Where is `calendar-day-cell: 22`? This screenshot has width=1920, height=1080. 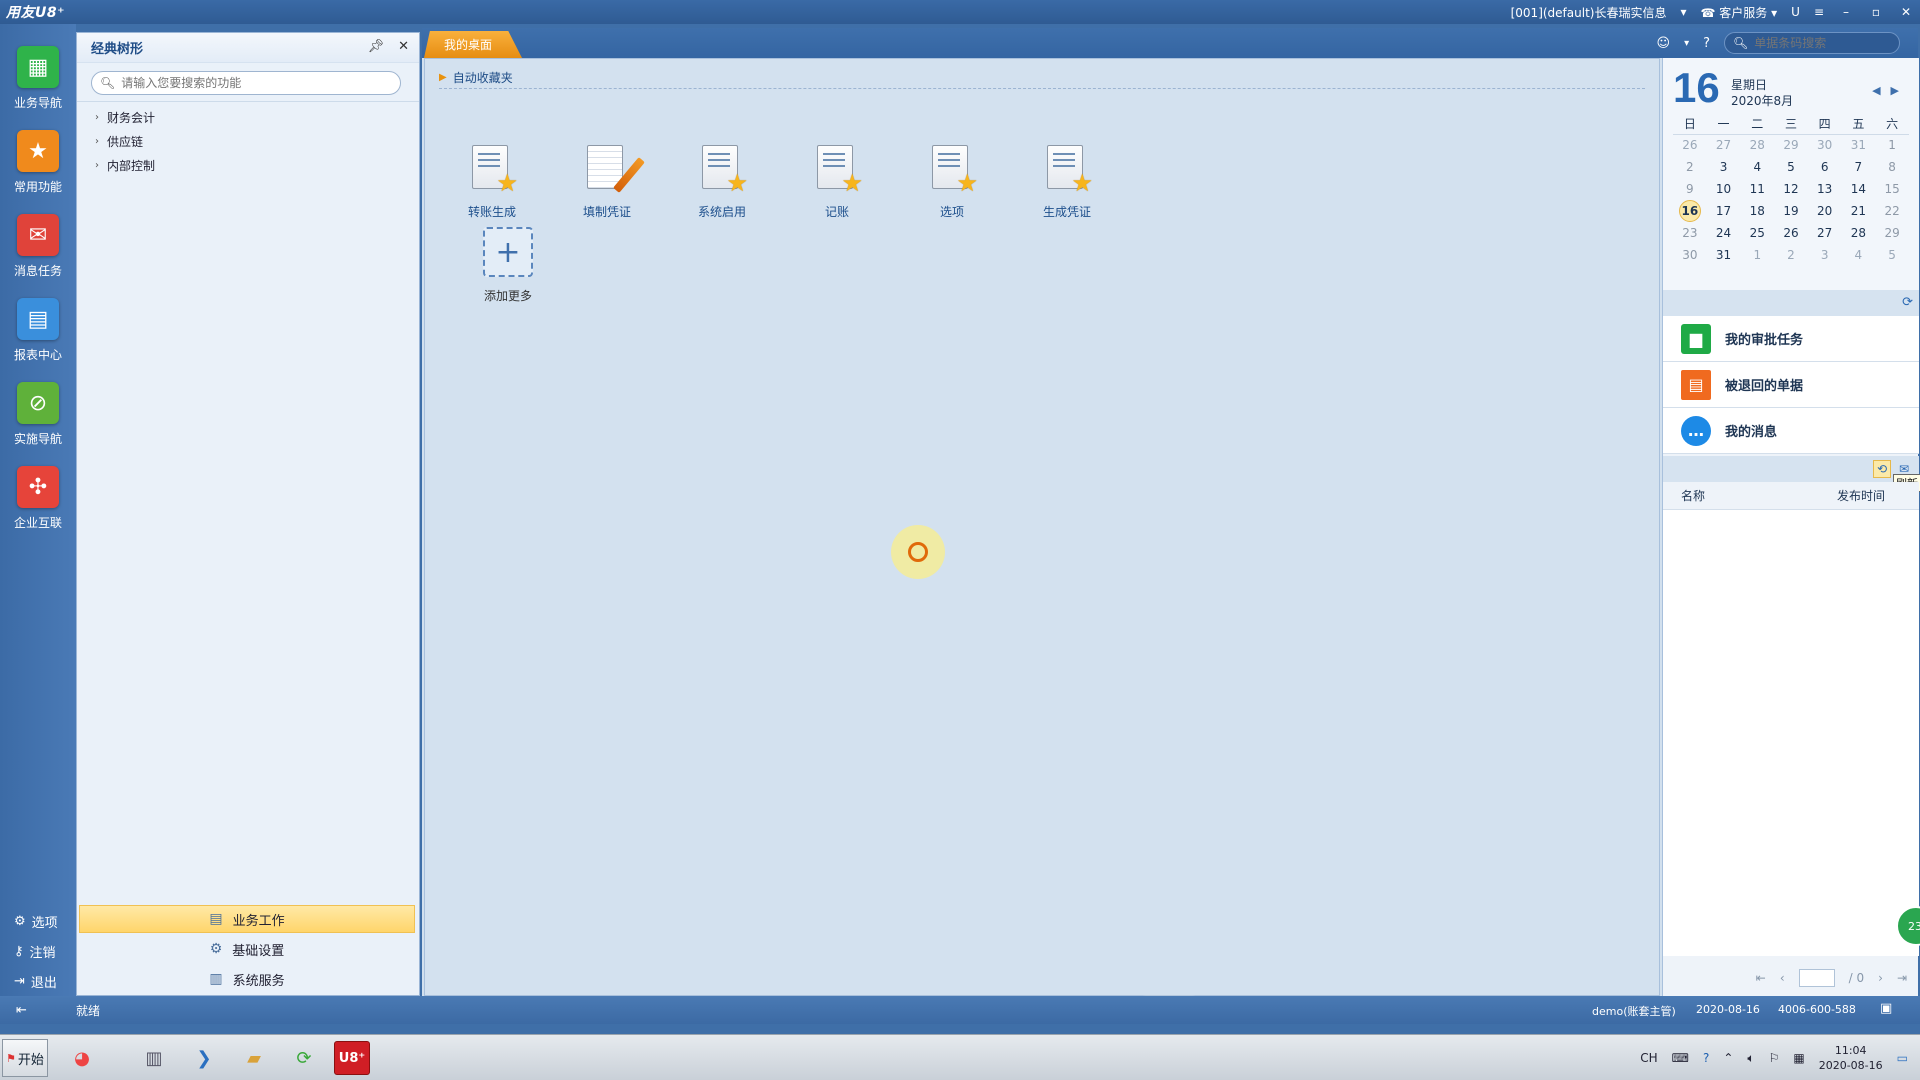 calendar-day-cell: 22 is located at coordinates (1892, 211).